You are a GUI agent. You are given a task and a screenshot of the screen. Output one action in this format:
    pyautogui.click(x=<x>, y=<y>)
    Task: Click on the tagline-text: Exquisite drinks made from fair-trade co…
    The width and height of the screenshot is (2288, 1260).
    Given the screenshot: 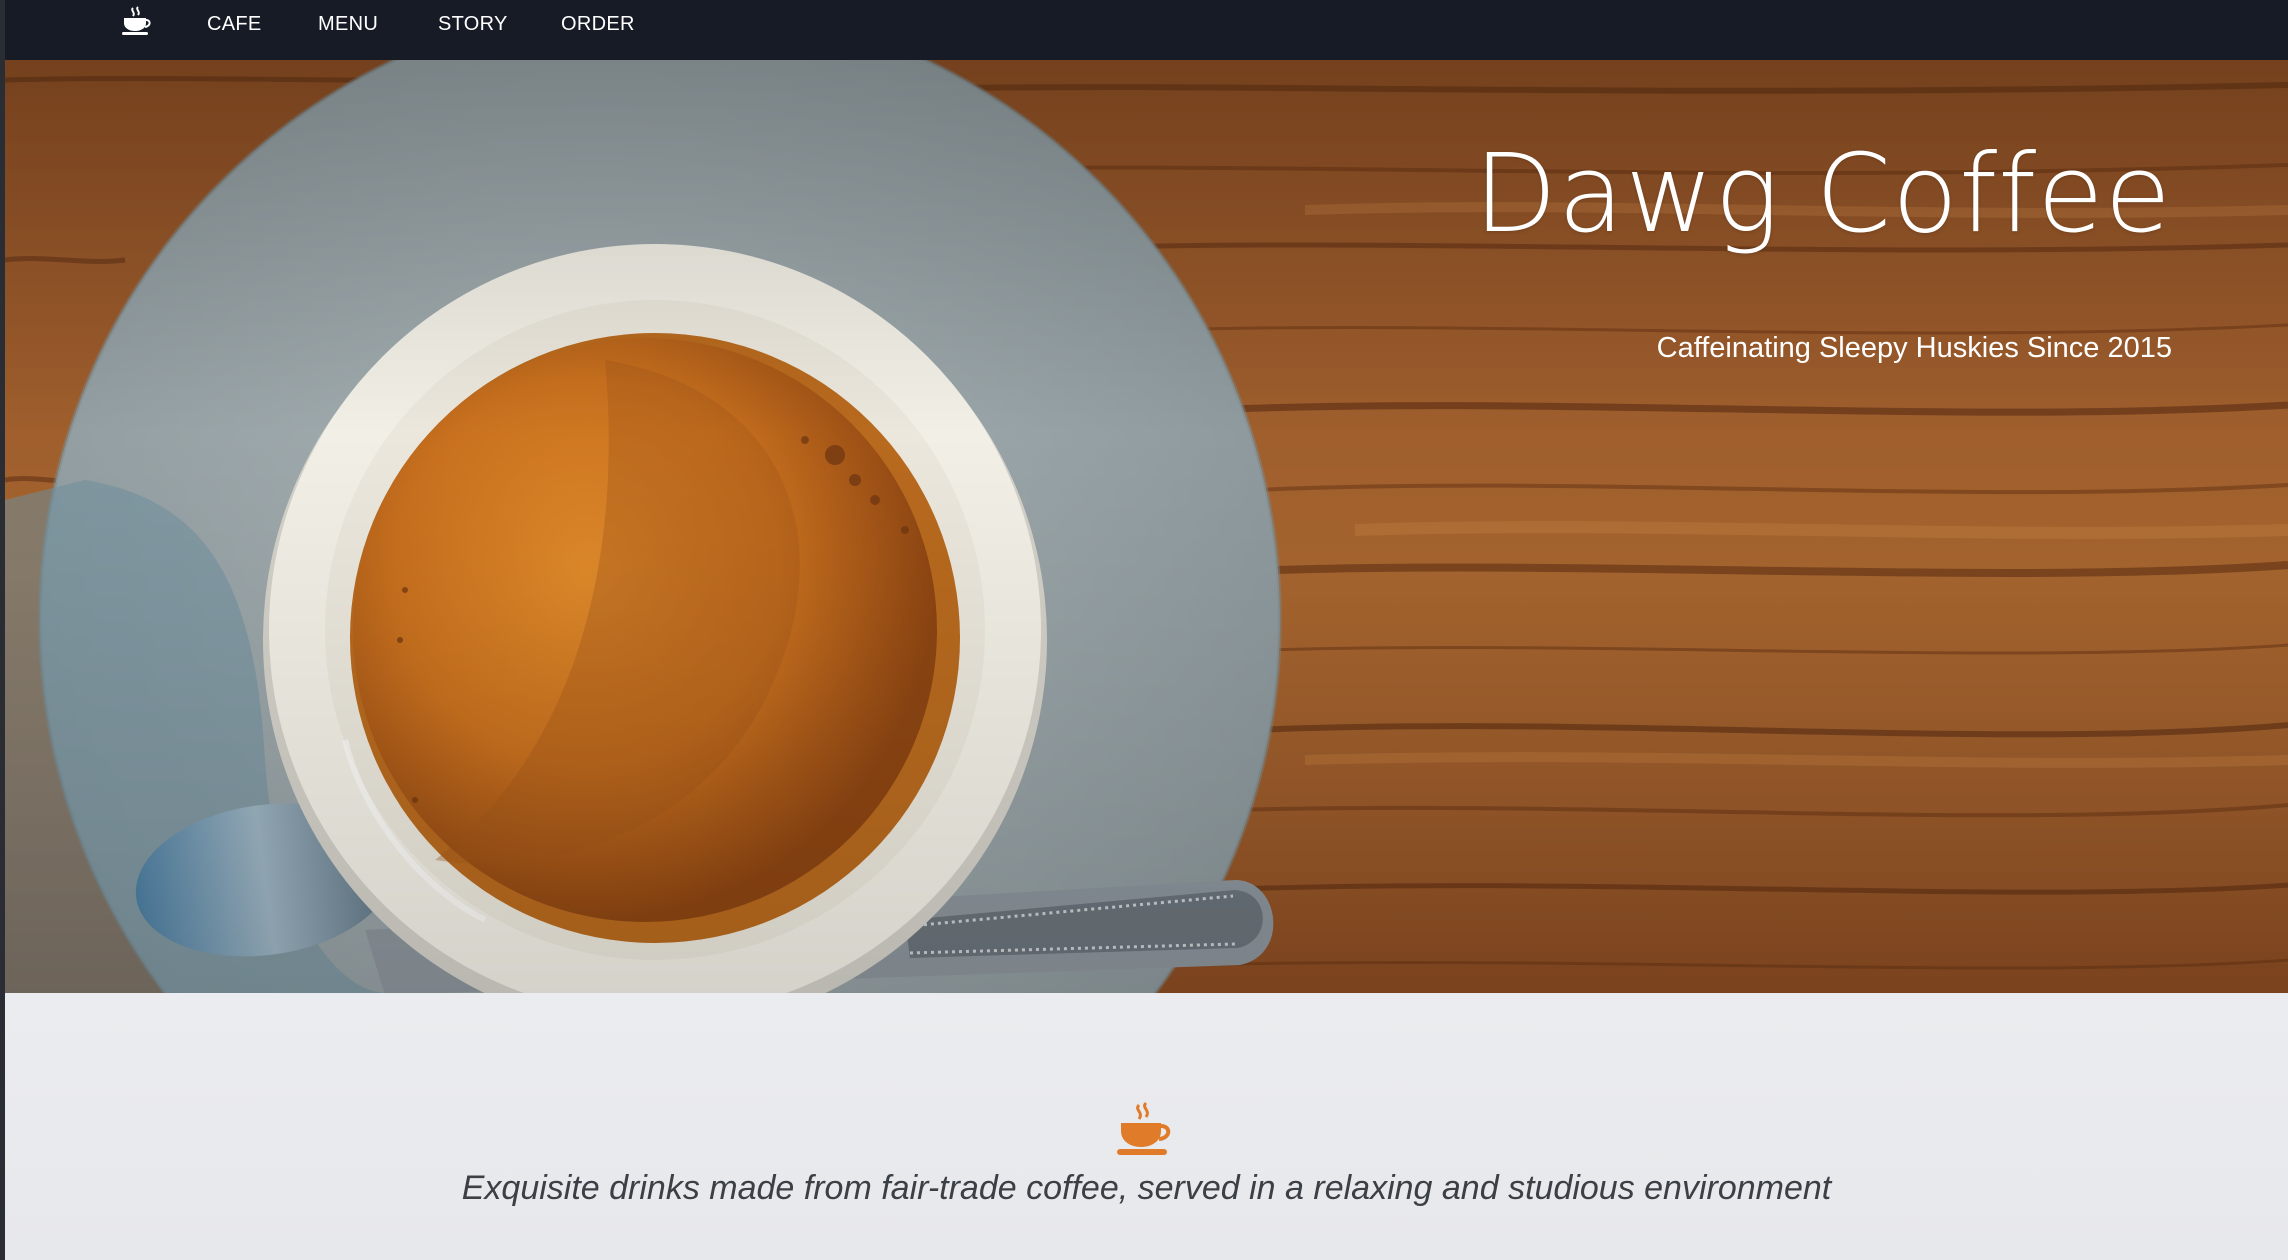 What is the action you would take?
    pyautogui.click(x=1146, y=1188)
    